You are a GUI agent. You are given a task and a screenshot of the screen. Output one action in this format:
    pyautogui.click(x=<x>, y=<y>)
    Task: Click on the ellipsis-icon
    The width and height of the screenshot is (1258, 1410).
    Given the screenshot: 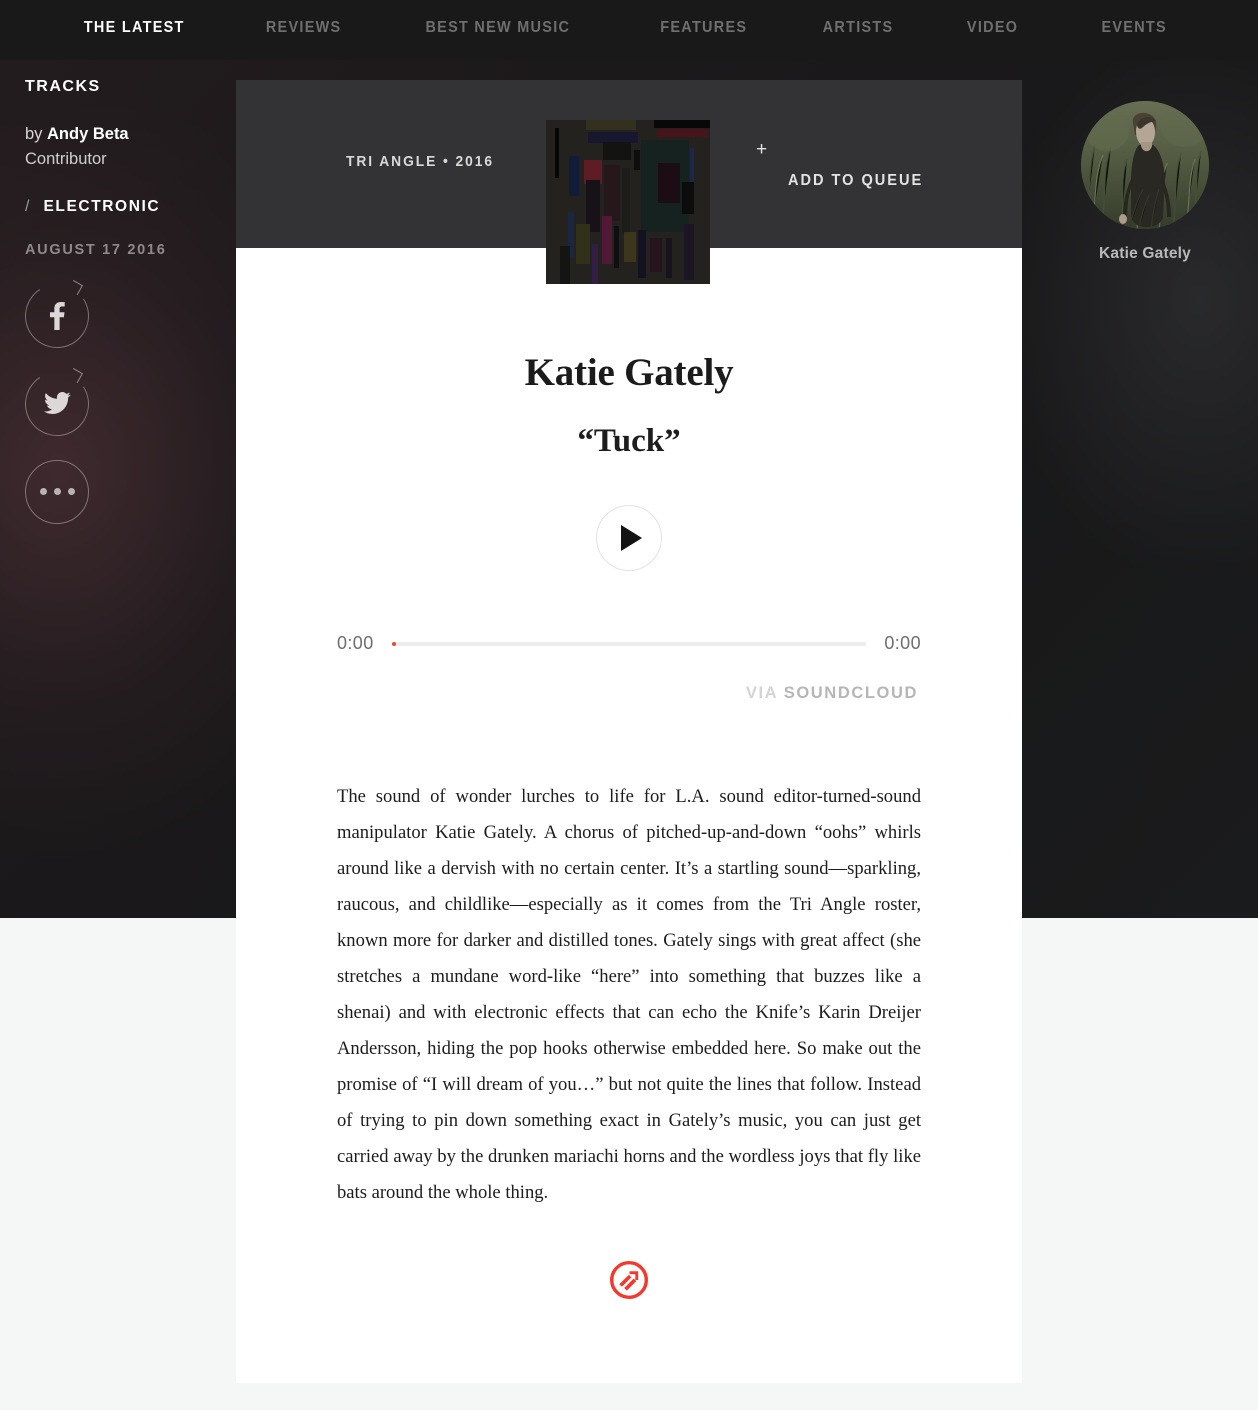 What is the action you would take?
    pyautogui.click(x=57, y=492)
    